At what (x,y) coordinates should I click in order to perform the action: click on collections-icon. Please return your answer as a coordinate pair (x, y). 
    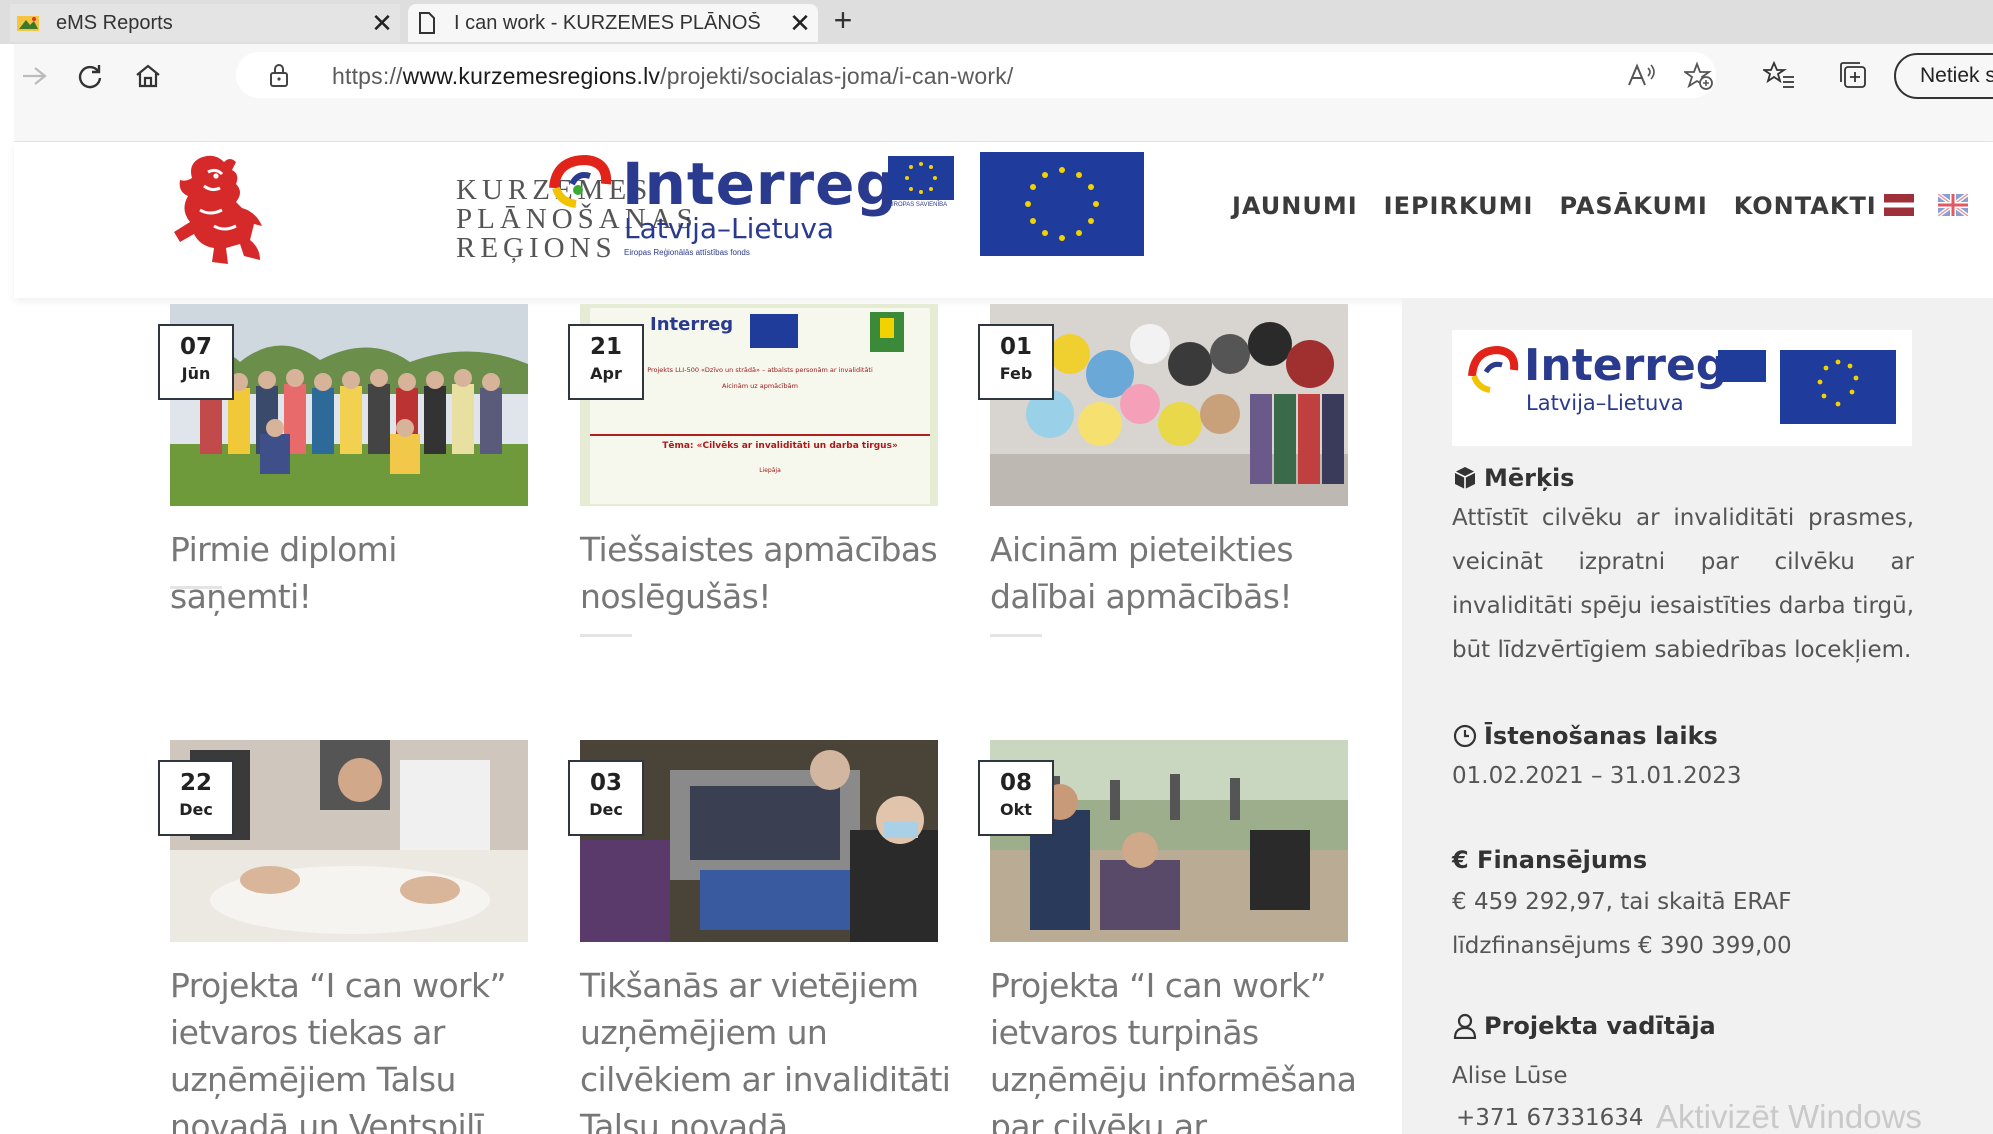
    Looking at the image, I should click on (1853, 75).